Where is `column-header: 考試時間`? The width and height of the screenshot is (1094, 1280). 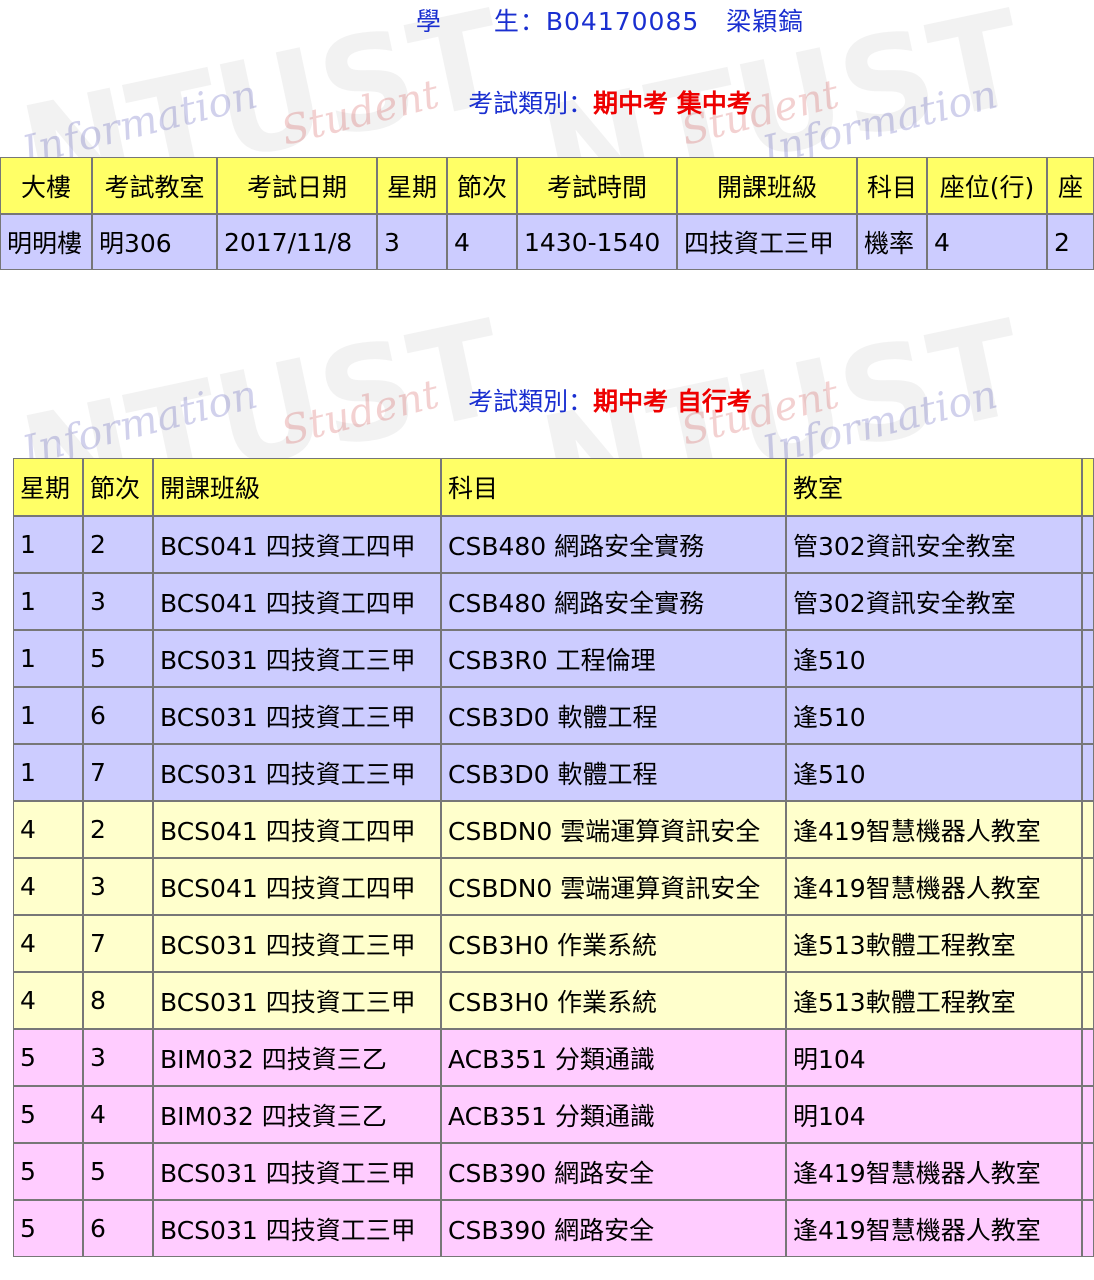
column-header: 考試時間 is located at coordinates (597, 185).